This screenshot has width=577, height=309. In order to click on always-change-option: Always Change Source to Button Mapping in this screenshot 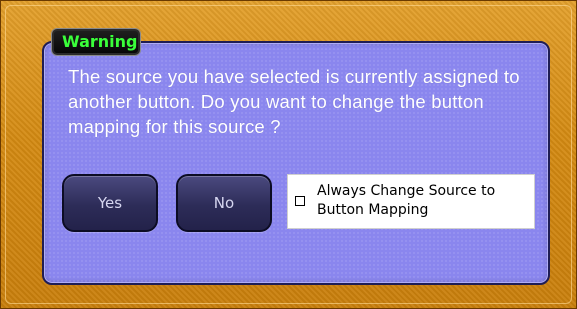, I will do `click(411, 201)`.